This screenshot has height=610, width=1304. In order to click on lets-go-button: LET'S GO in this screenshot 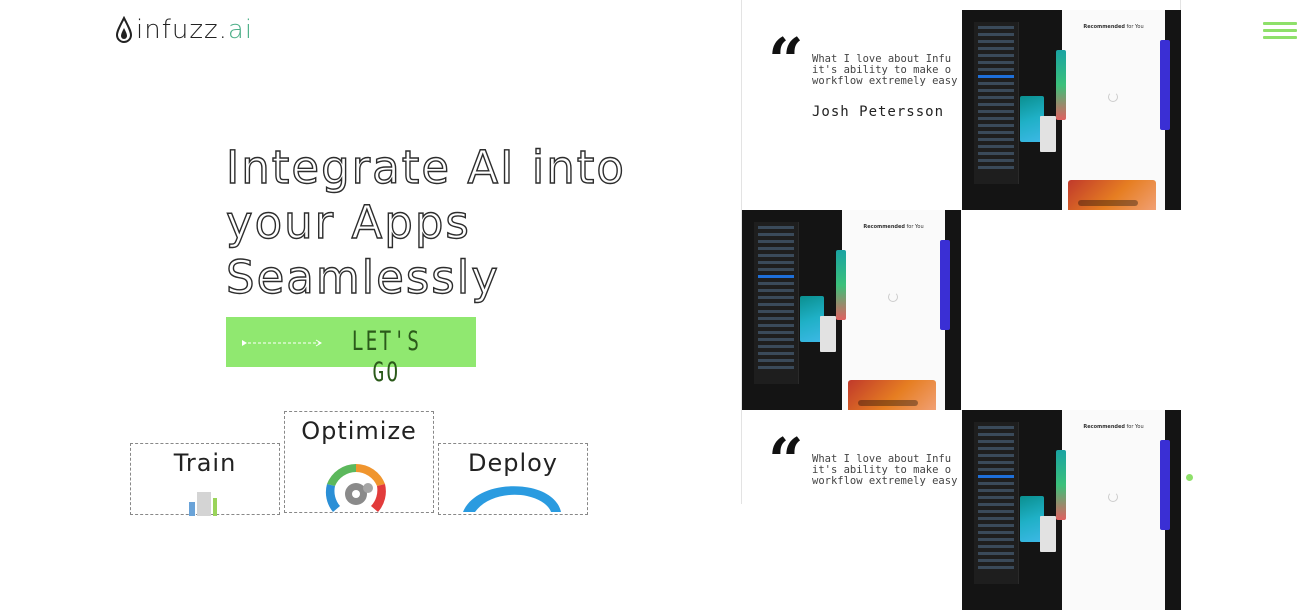, I will do `click(351, 352)`.